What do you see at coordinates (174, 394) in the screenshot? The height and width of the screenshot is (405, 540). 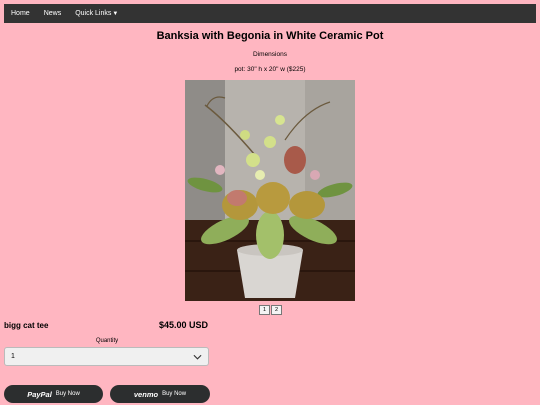 I see `venmo-button-label: Buy Now` at bounding box center [174, 394].